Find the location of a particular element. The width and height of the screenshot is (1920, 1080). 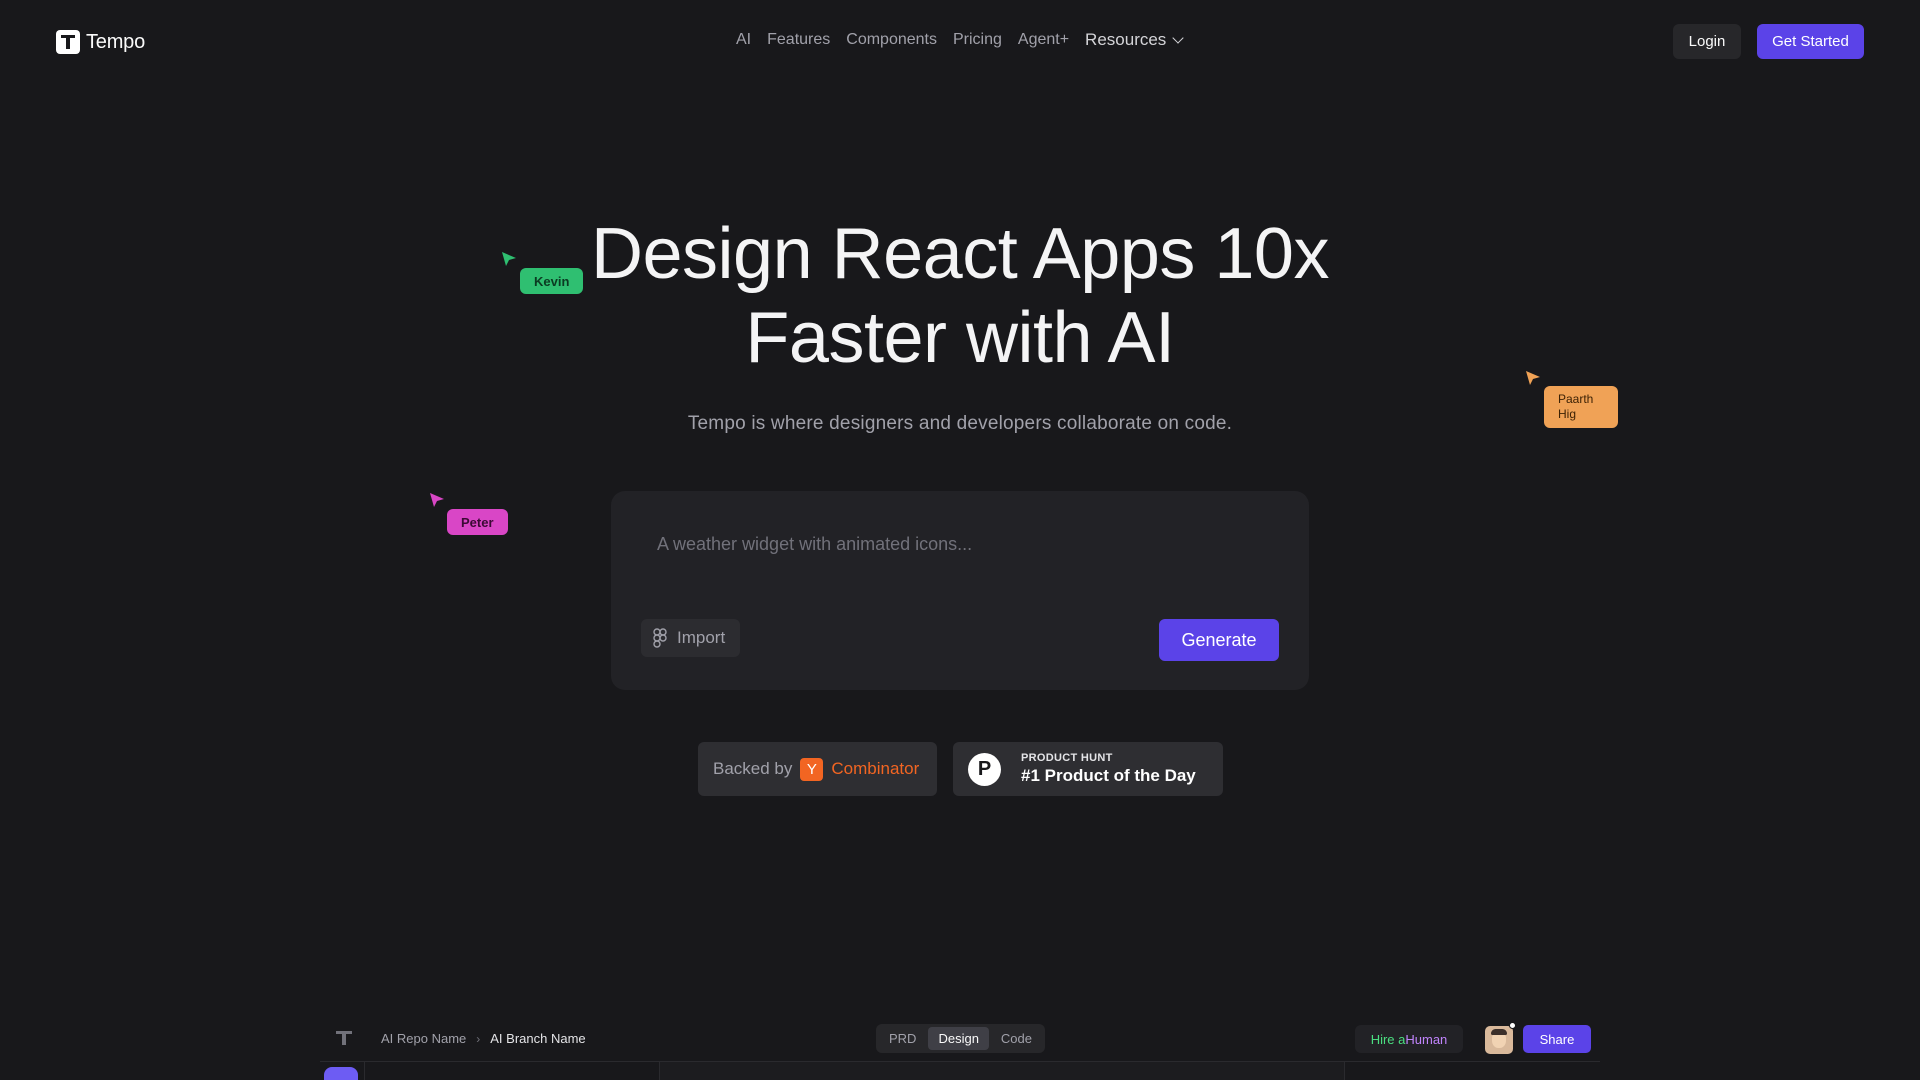

cursor-label-paarth-line2: Hig is located at coordinates (1567, 414).